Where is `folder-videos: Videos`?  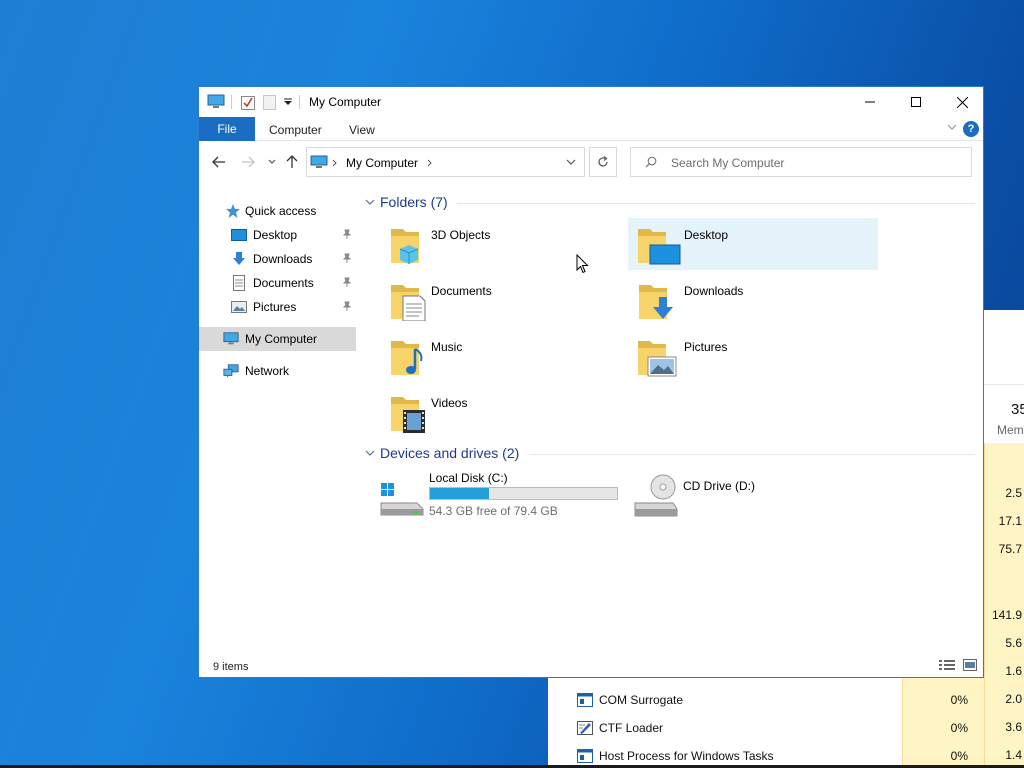
folder-videos: Videos is located at coordinates (506, 412).